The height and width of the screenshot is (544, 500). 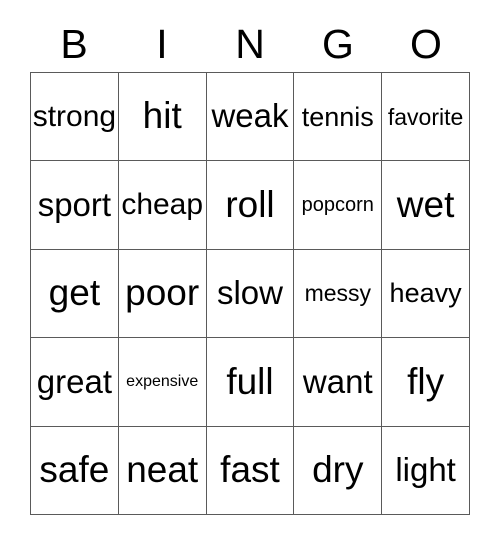 I want to click on bingo-cell-label: poor, so click(x=162, y=293).